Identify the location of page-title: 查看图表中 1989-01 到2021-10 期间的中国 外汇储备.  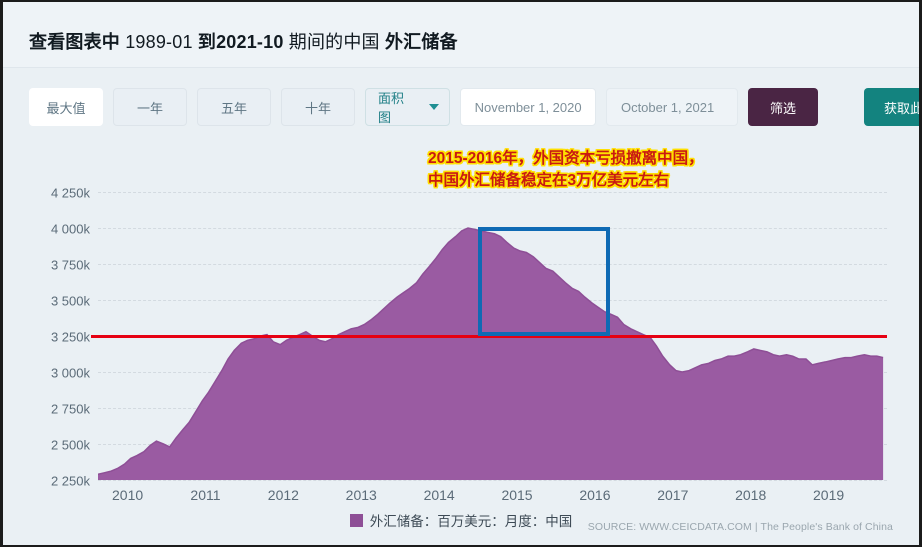
(243, 41).